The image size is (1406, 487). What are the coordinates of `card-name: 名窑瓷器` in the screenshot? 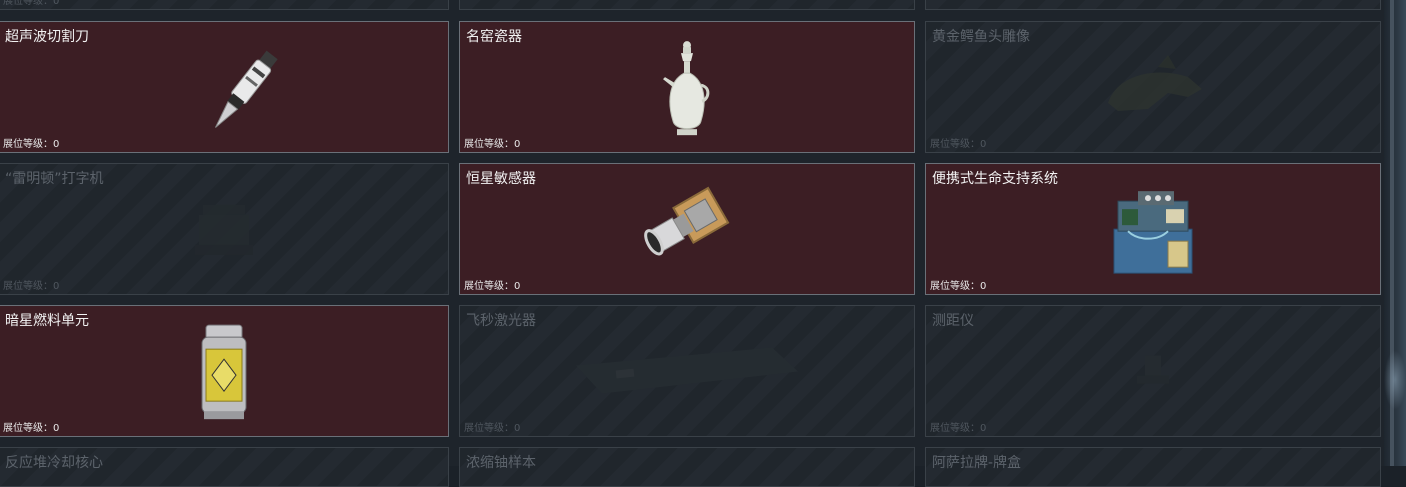 It's located at (494, 37).